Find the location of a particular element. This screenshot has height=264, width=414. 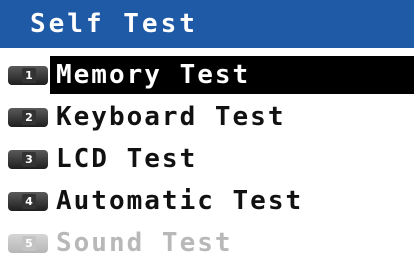

menu-item-label: Keyboard Test is located at coordinates (171, 117).